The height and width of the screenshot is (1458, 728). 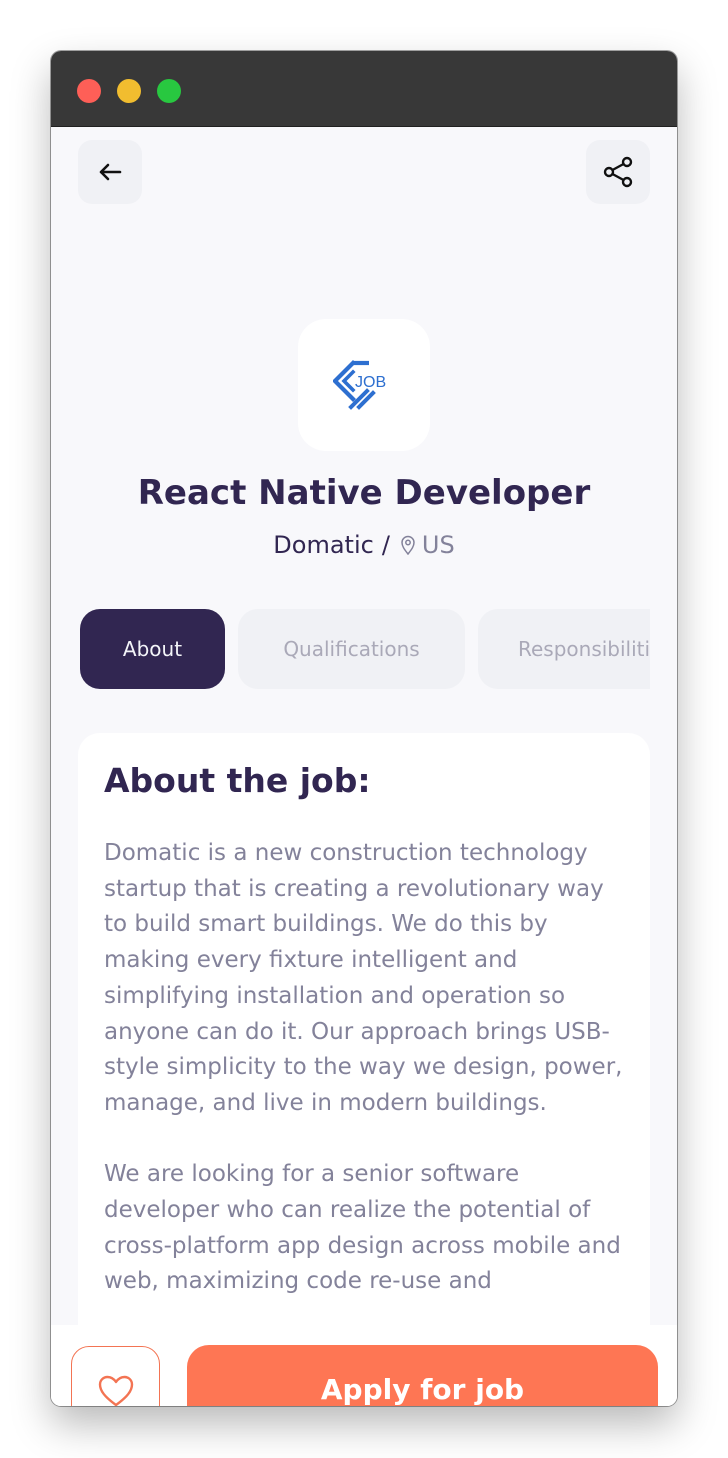 What do you see at coordinates (129, 91) in the screenshot?
I see `minimize-window-button` at bounding box center [129, 91].